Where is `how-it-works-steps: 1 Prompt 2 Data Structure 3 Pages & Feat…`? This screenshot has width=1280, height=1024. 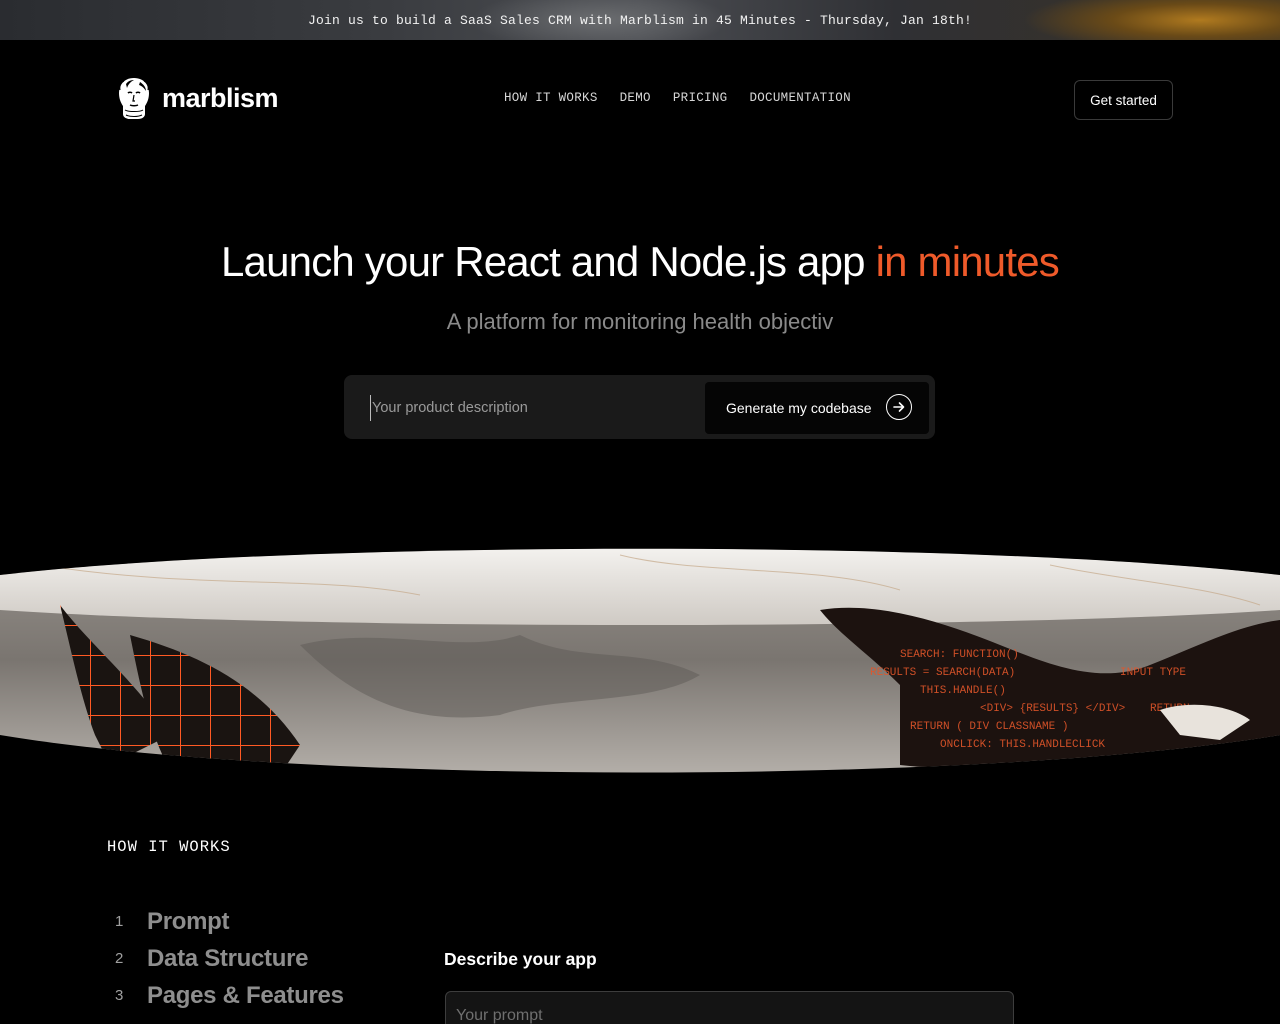
how-it-works-steps: 1 Prompt 2 Data Structure 3 Pages & Feat… is located at coordinates (228, 958).